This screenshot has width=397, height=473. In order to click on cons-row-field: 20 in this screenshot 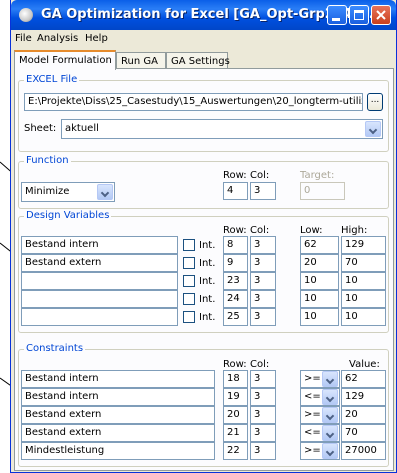, I will do `click(235, 415)`.